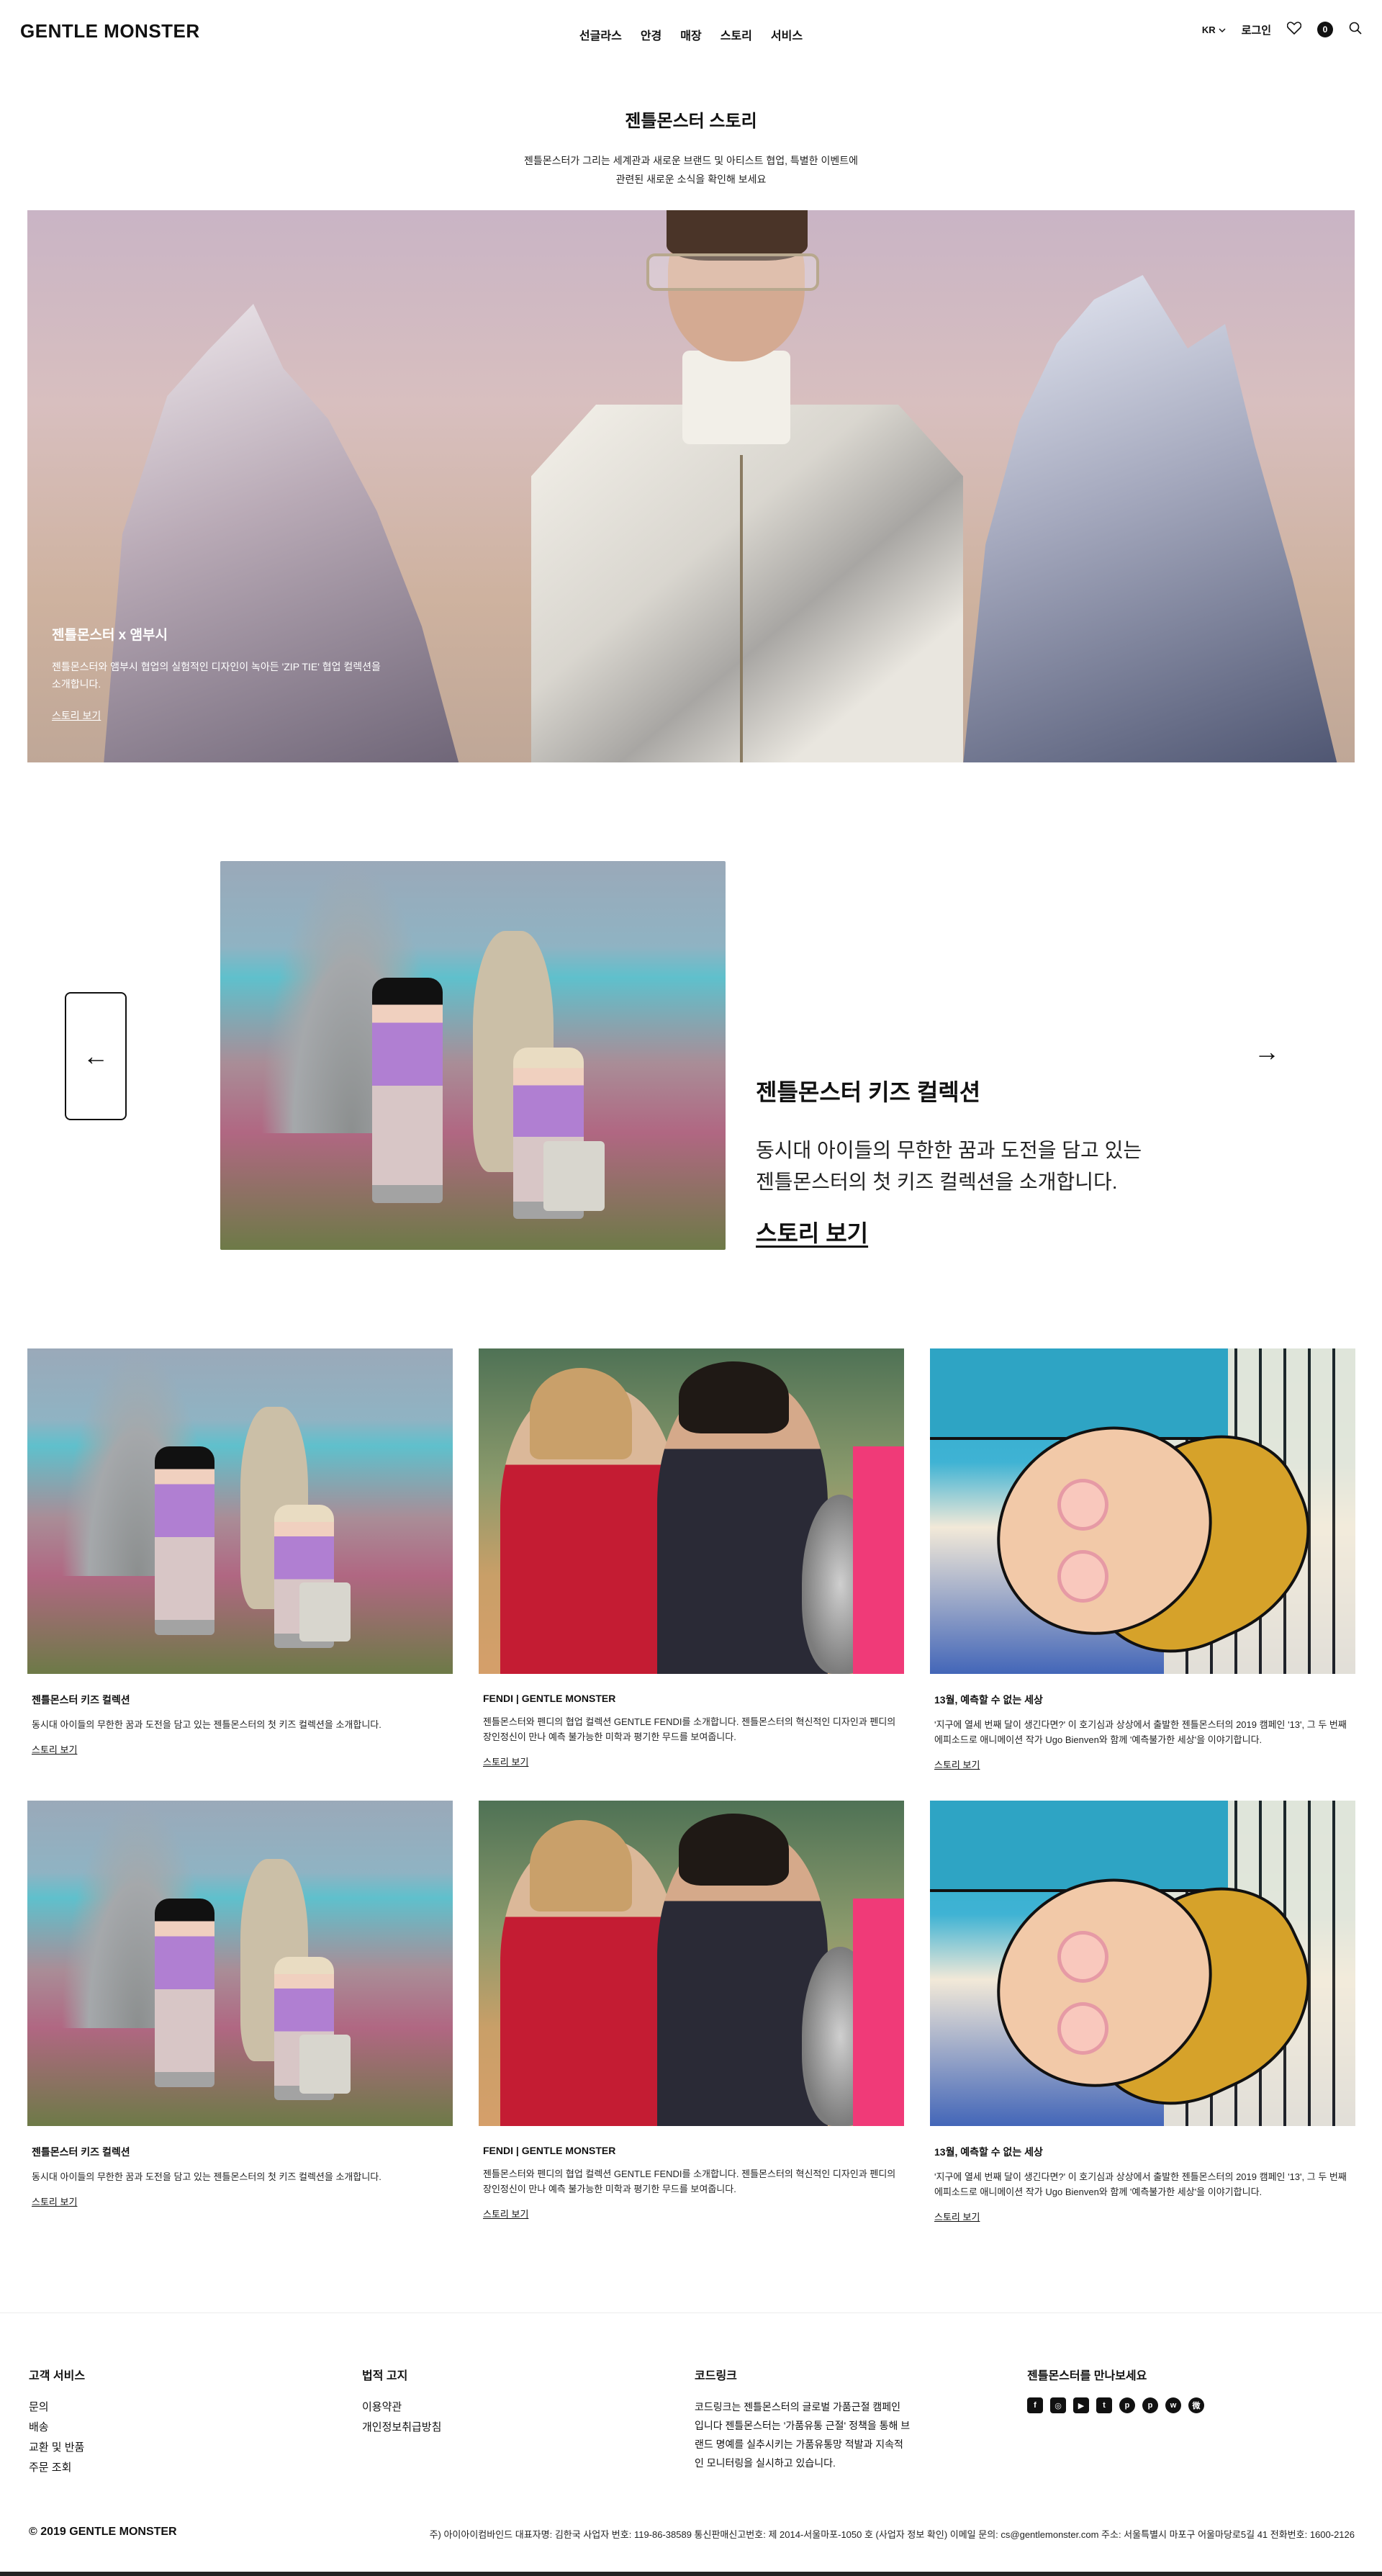 The width and height of the screenshot is (1382, 2576). I want to click on instagram-icon: ◎, so click(1058, 2405).